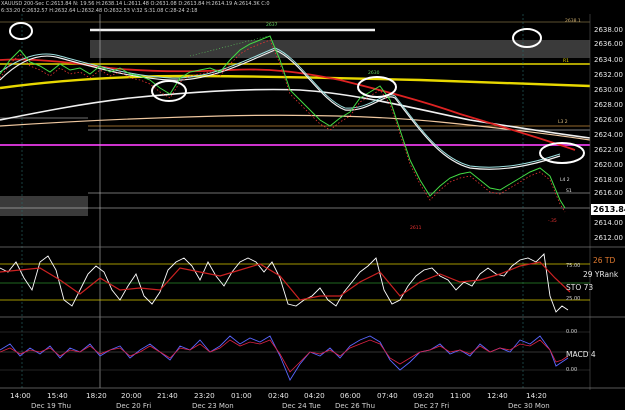  What do you see at coordinates (423, 395) in the screenshot?
I see `time-tick: 09:20` at bounding box center [423, 395].